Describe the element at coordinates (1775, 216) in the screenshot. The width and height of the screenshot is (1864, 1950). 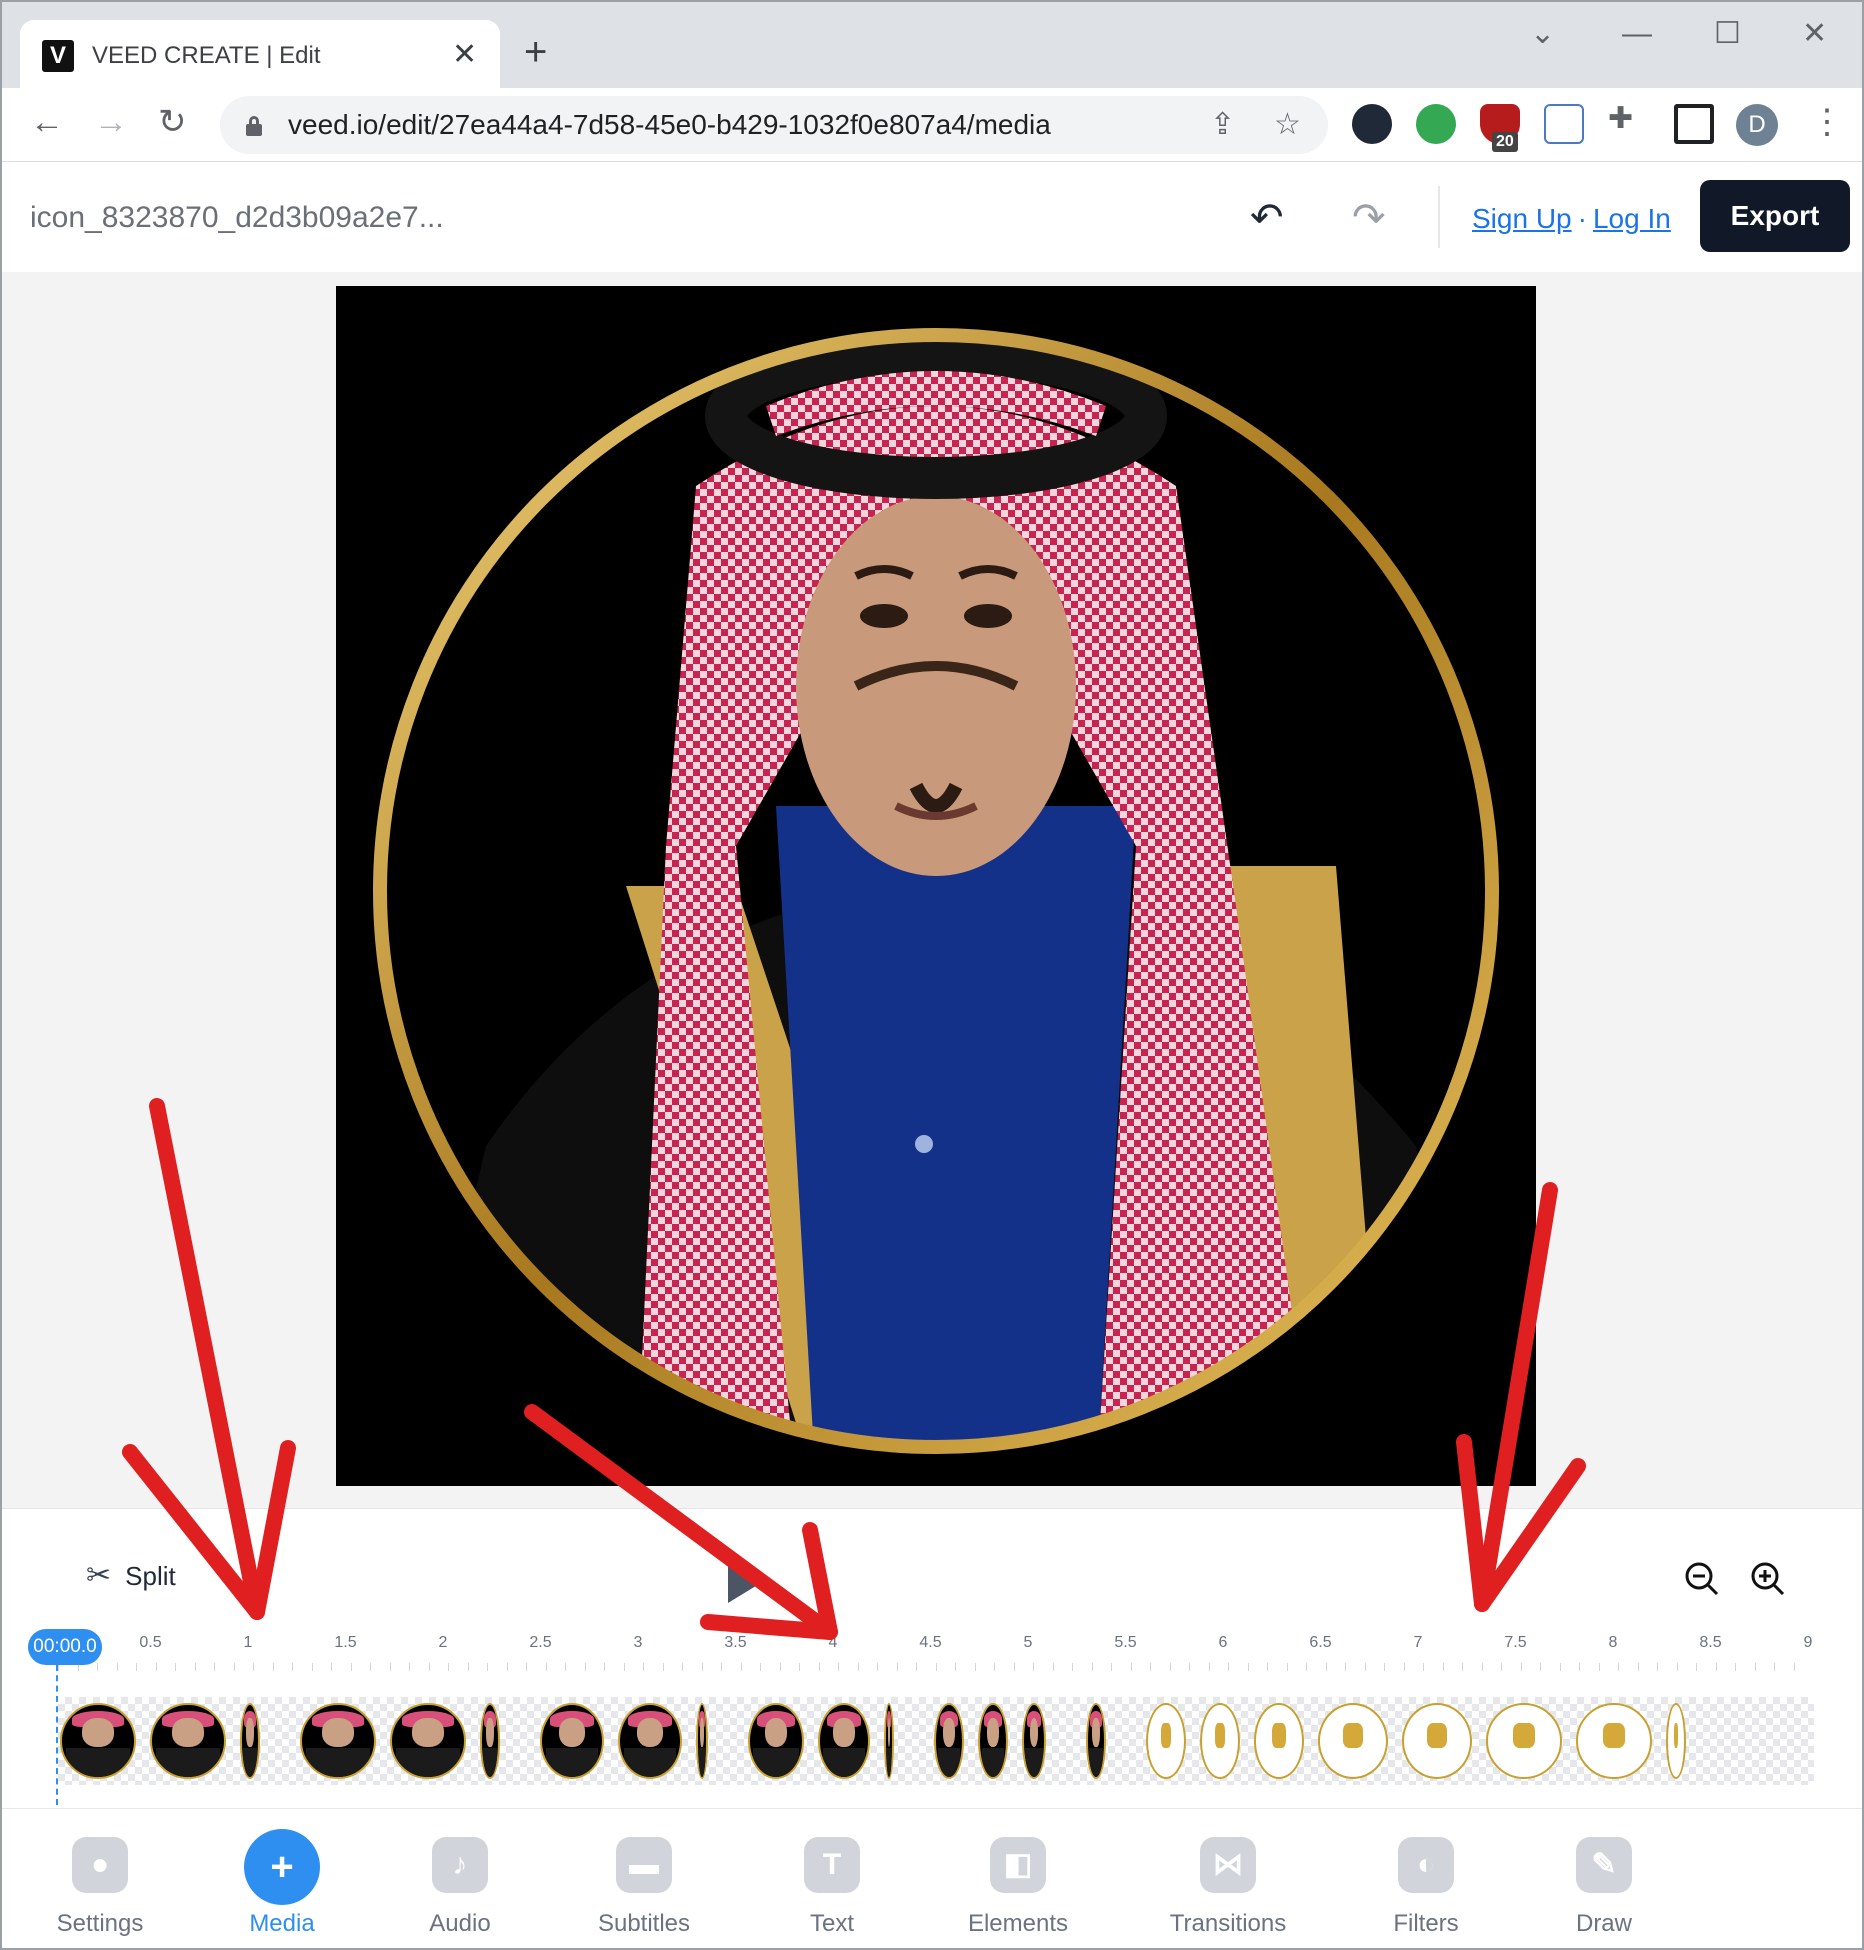
I see `export-button: Export` at that location.